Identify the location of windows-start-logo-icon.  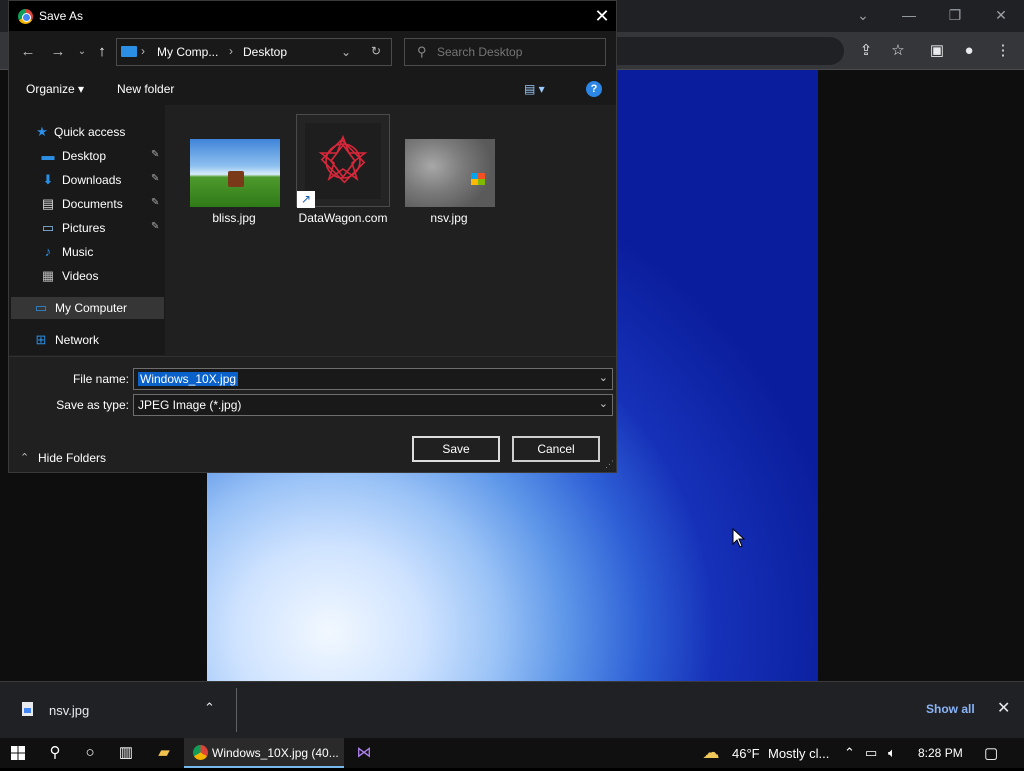
(18, 753).